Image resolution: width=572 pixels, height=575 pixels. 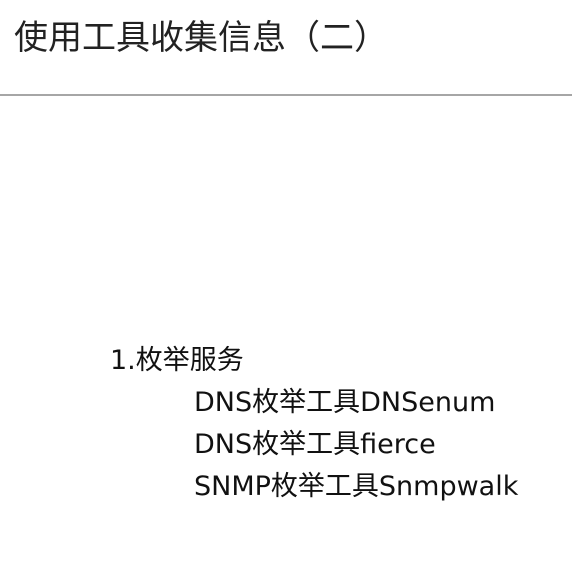 What do you see at coordinates (177, 360) in the screenshot?
I see `section-heading: 1.枚举服务` at bounding box center [177, 360].